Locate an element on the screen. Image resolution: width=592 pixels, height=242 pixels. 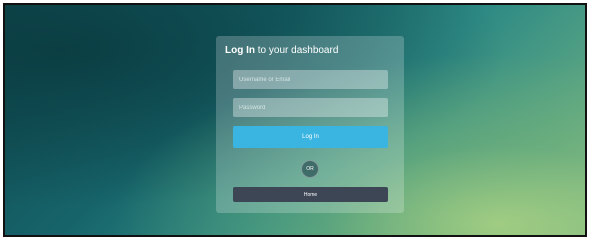
login-button: Log In is located at coordinates (310, 137).